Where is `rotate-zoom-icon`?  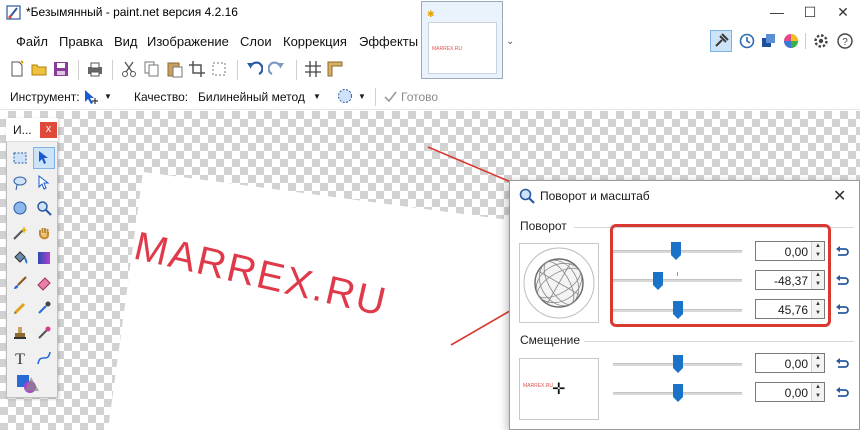 rotate-zoom-icon is located at coordinates (527, 196).